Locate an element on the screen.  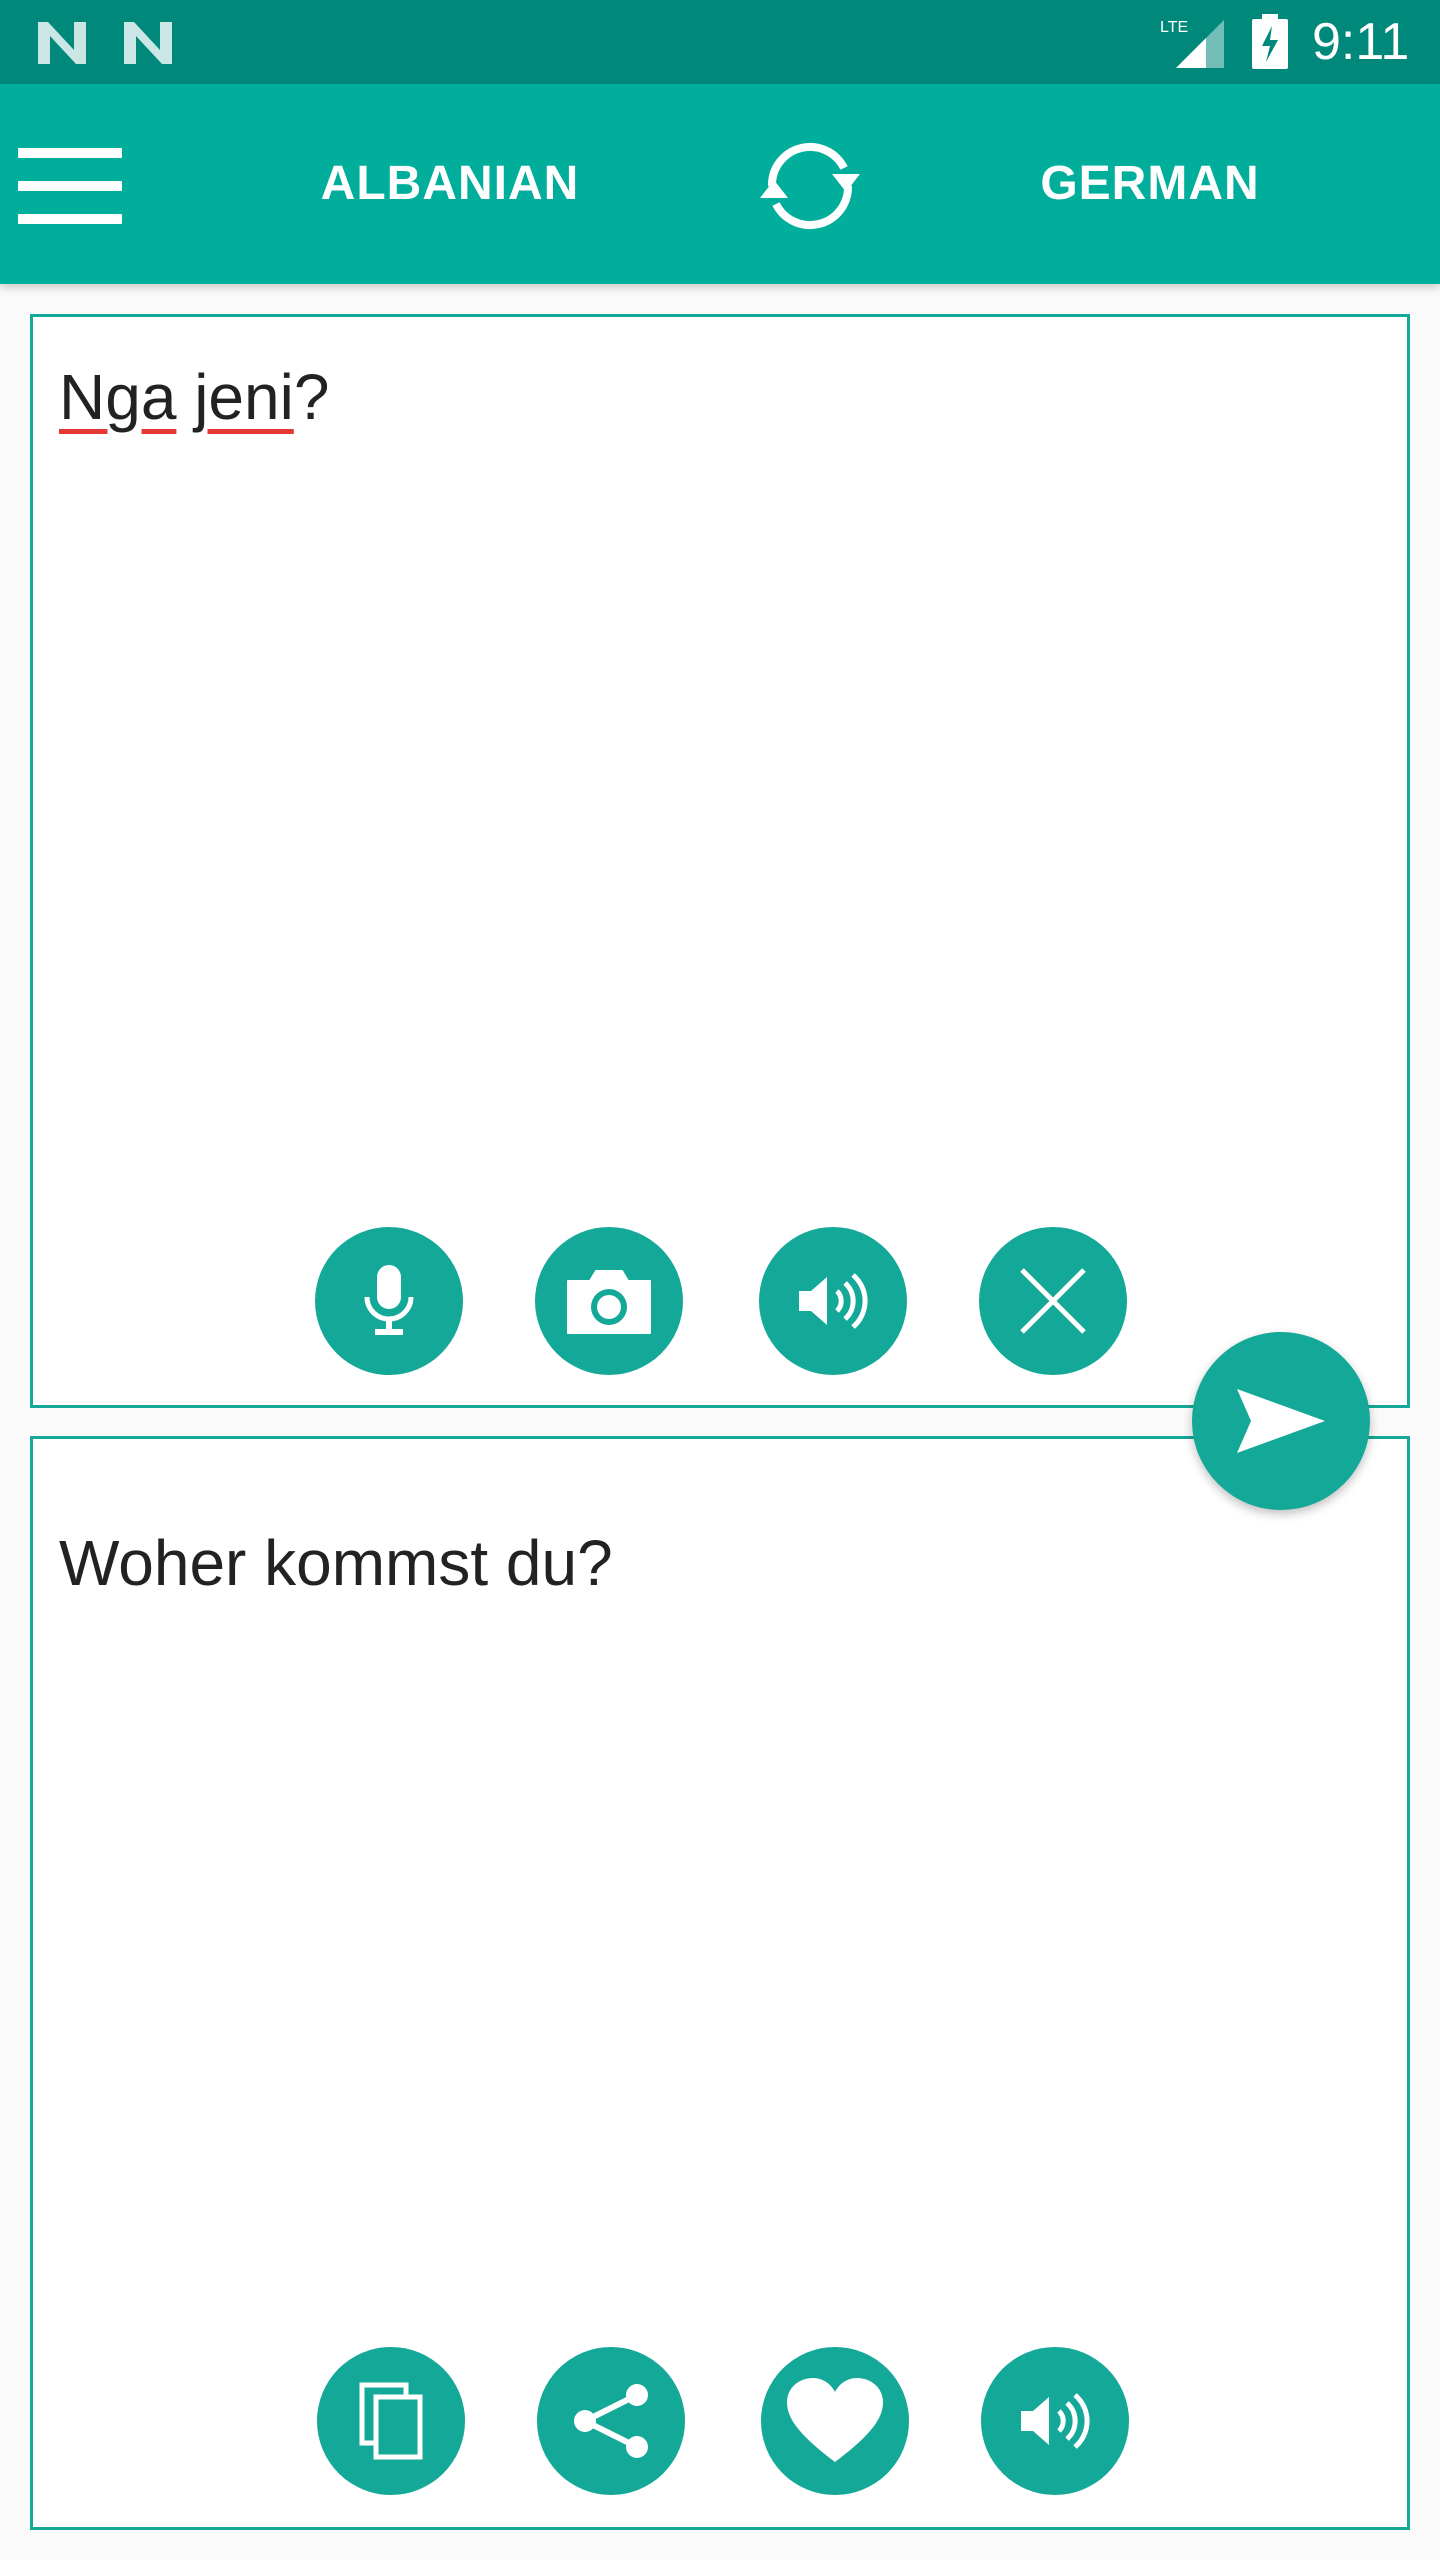
favorite-button is located at coordinates (835, 2421).